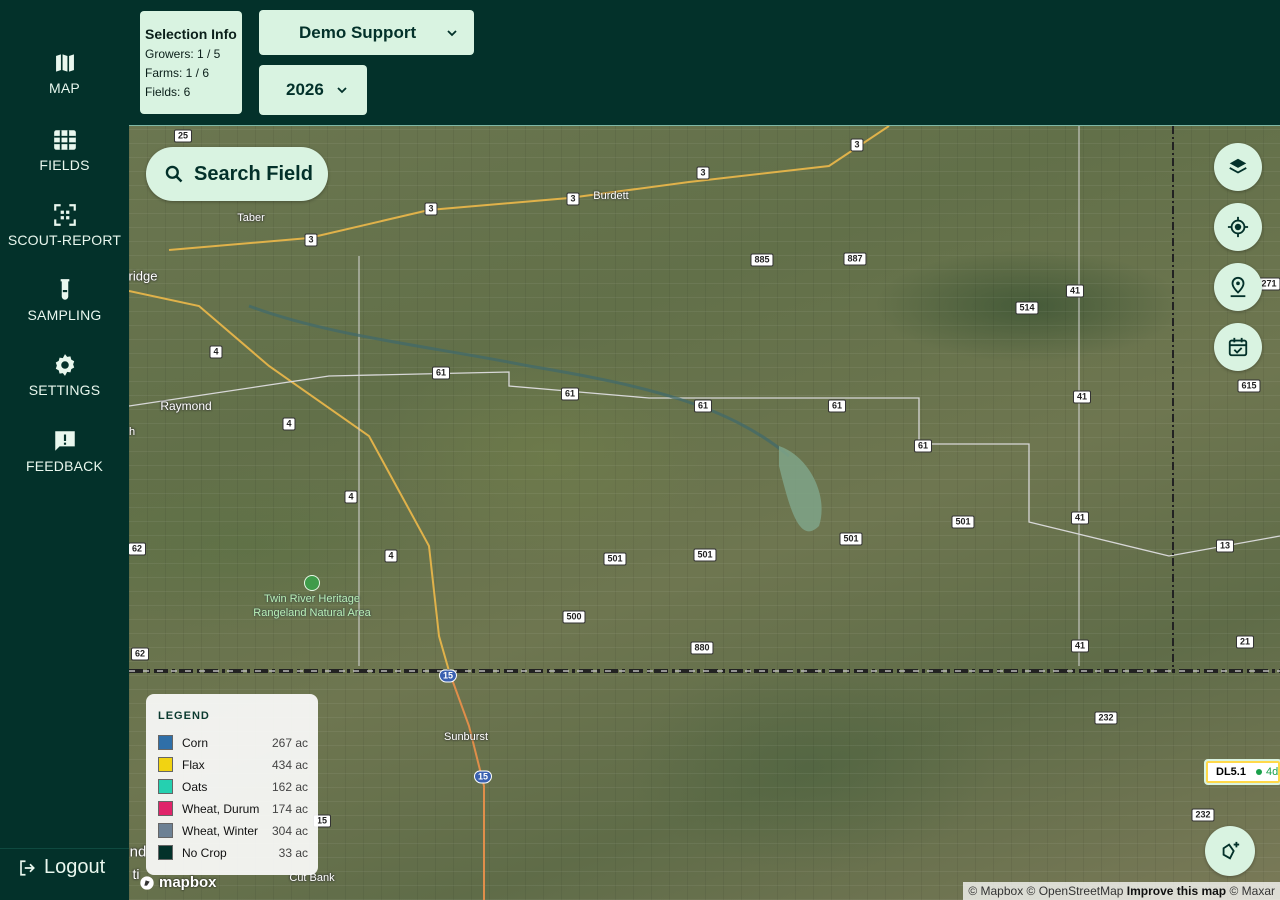 Image resolution: width=1280 pixels, height=900 pixels. Describe the element at coordinates (466, 737) in the screenshot. I see `map-label-sunburst: Sunburst` at that location.